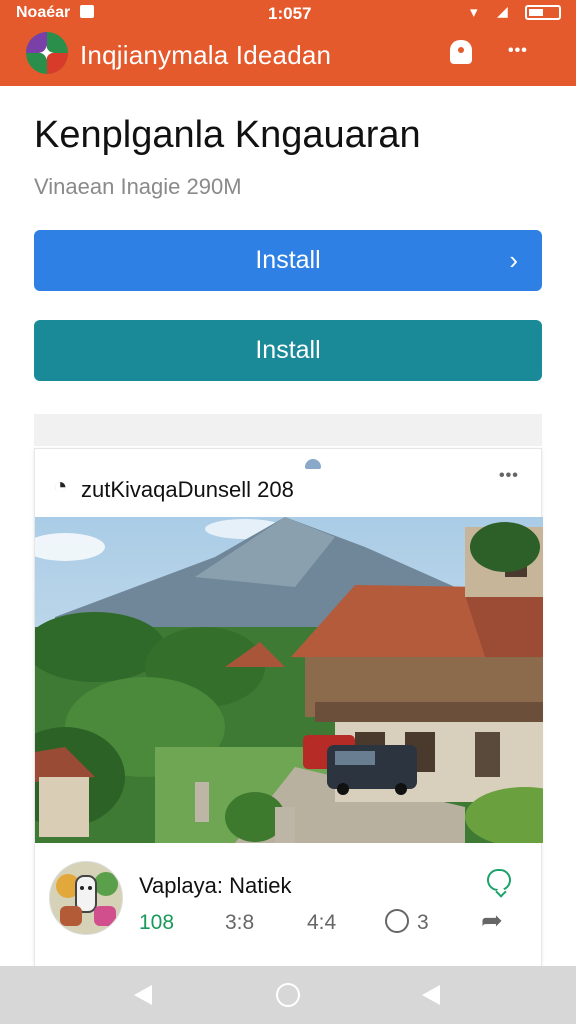 The height and width of the screenshot is (1024, 576). I want to click on status-bar: Noaéar 1:057 ▾ ◢, so click(288, 13).